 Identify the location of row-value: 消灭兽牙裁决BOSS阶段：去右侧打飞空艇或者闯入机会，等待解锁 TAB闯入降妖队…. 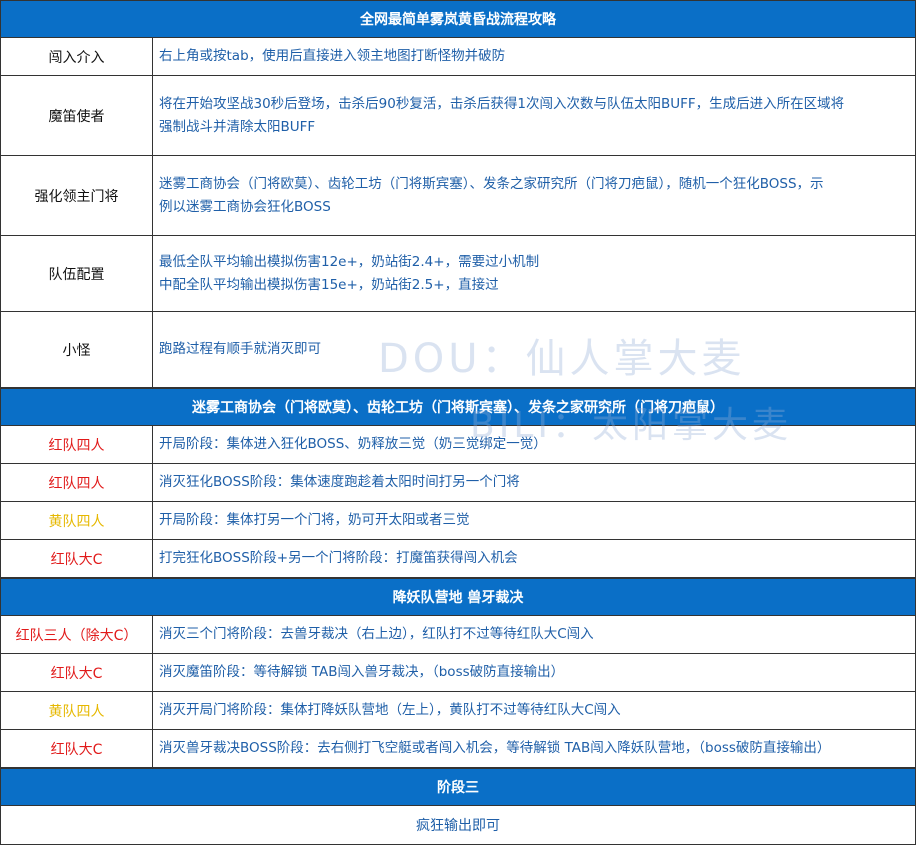
(534, 748).